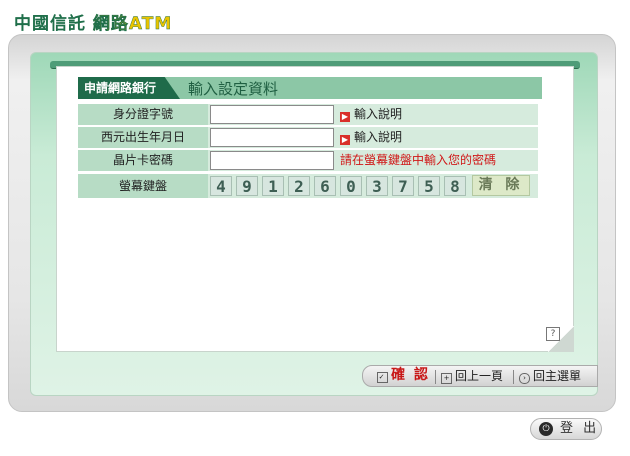  I want to click on id-help-label: 輸入說明, so click(378, 114).